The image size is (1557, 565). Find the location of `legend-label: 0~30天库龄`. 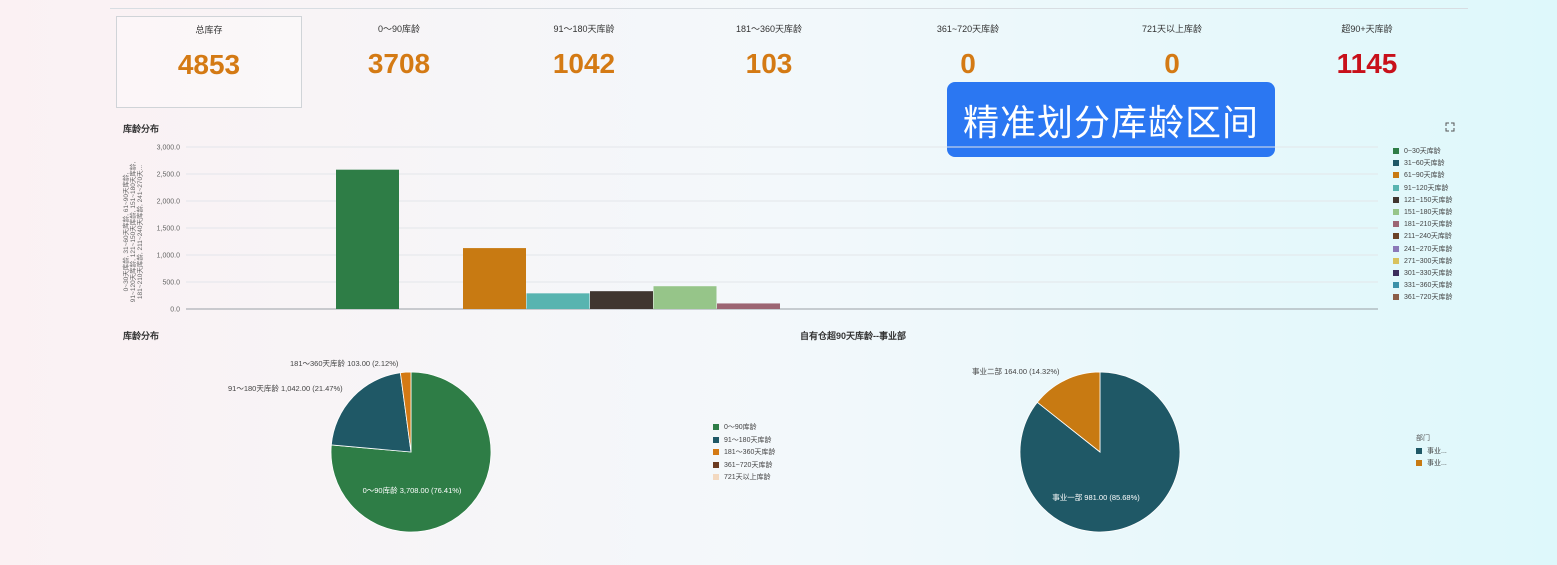

legend-label: 0~30天库龄 is located at coordinates (1422, 152).